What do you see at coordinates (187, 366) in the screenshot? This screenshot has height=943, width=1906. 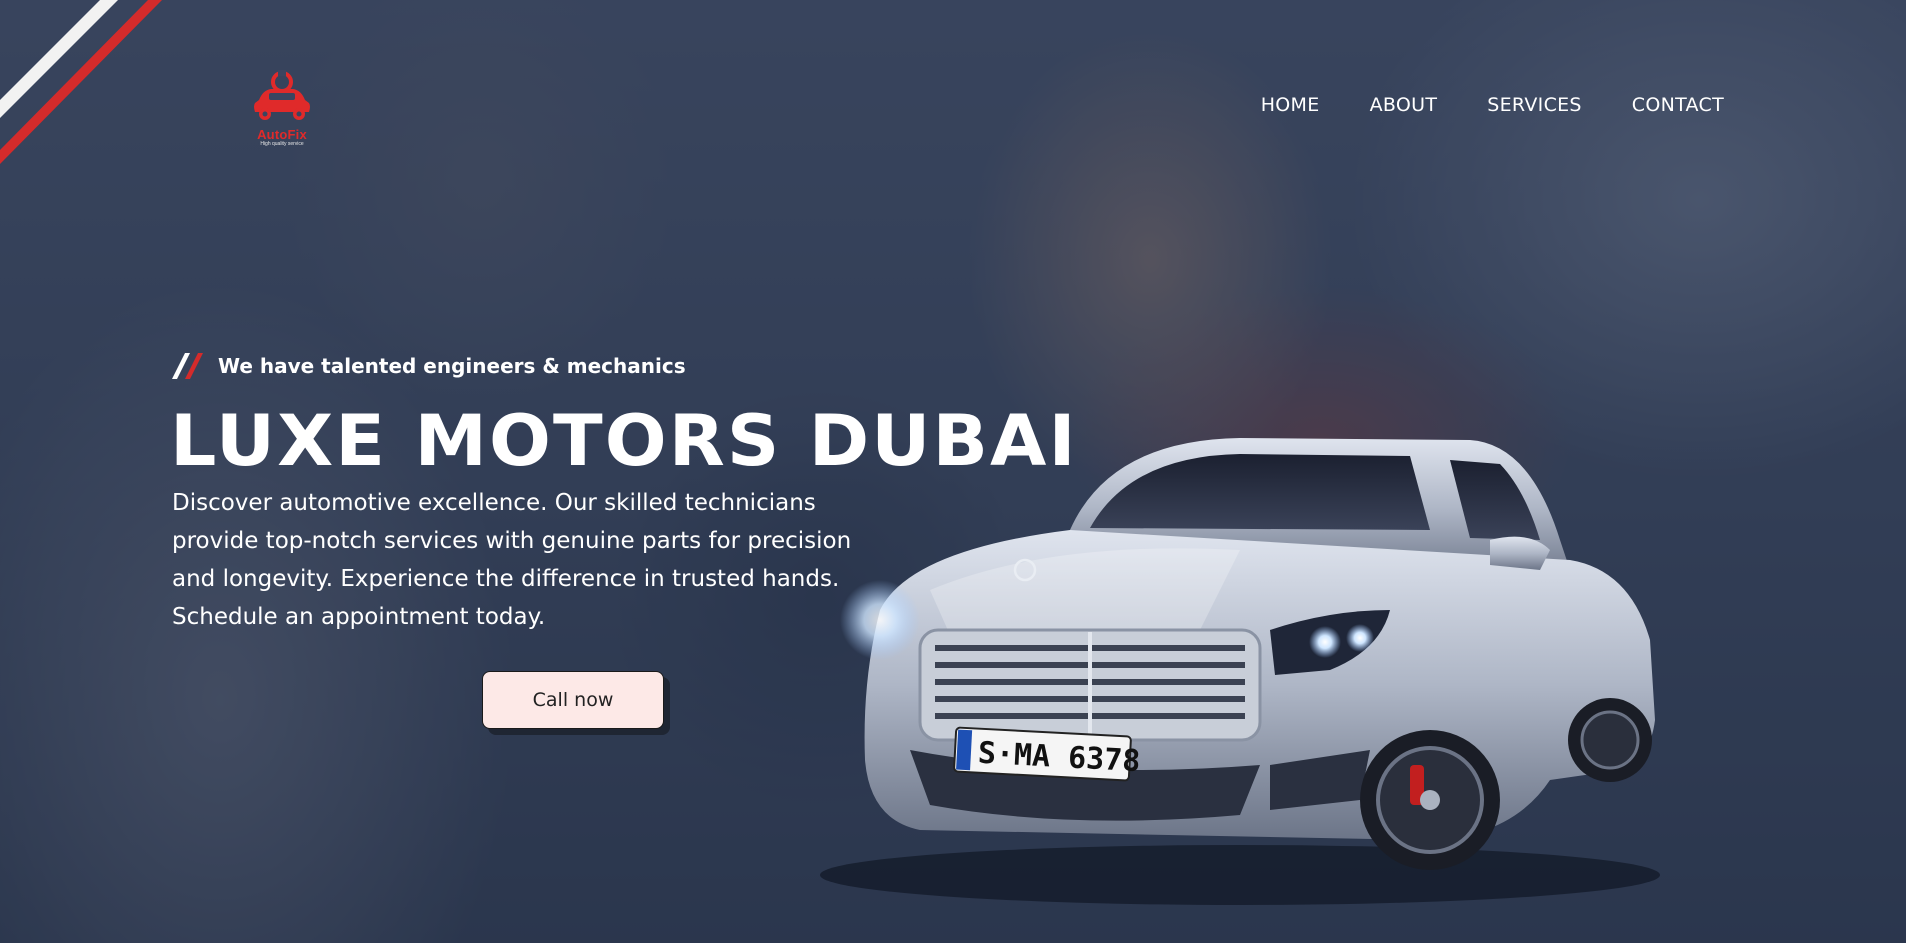 I see `double-slash-icon` at bounding box center [187, 366].